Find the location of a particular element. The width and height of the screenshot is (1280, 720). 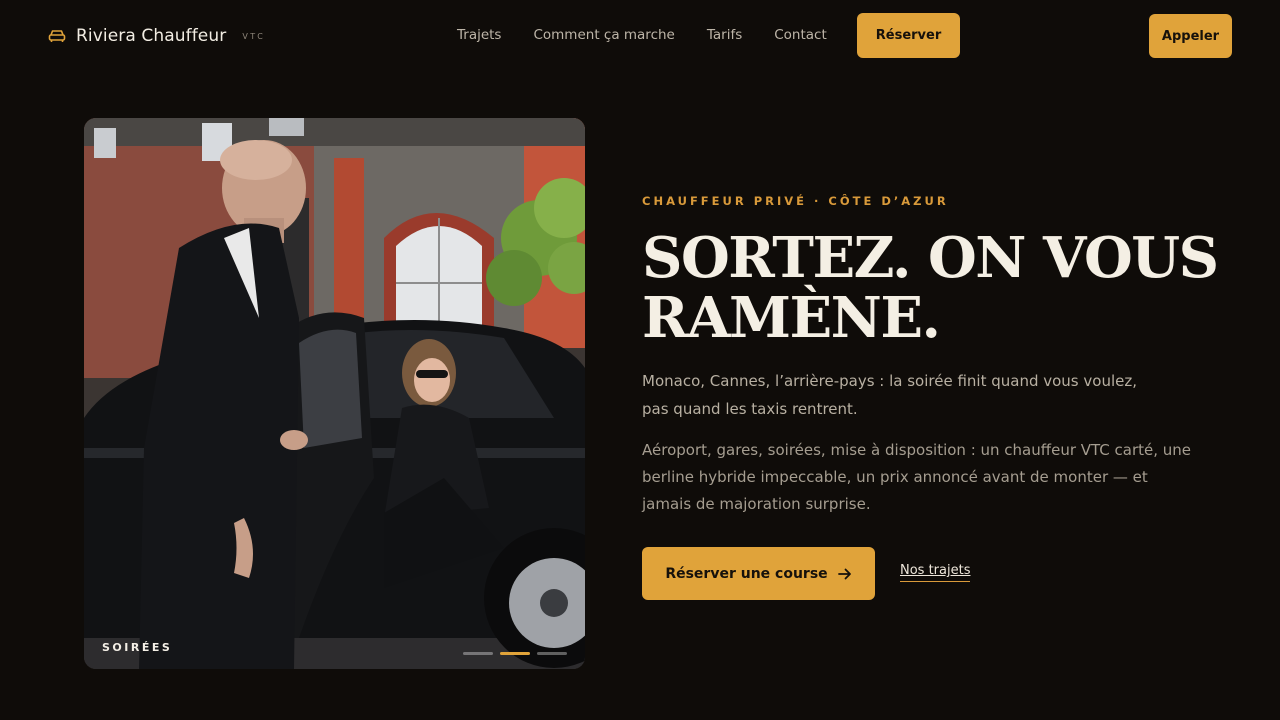

brand-logo: Riviera Chauffeur VTC is located at coordinates (156, 36).